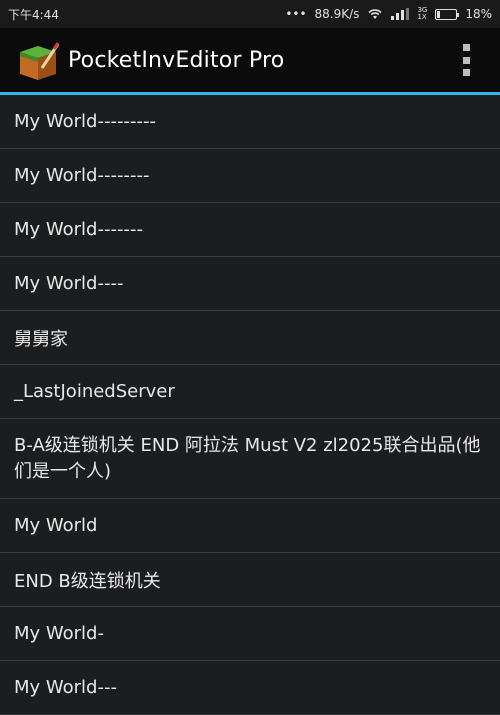 This screenshot has height=715, width=500. What do you see at coordinates (296, 14) in the screenshot?
I see `status-dots: •••` at bounding box center [296, 14].